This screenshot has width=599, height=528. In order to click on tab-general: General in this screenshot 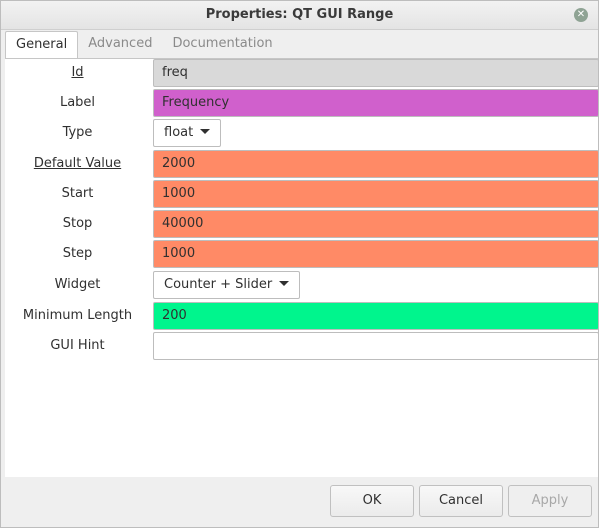, I will do `click(42, 45)`.